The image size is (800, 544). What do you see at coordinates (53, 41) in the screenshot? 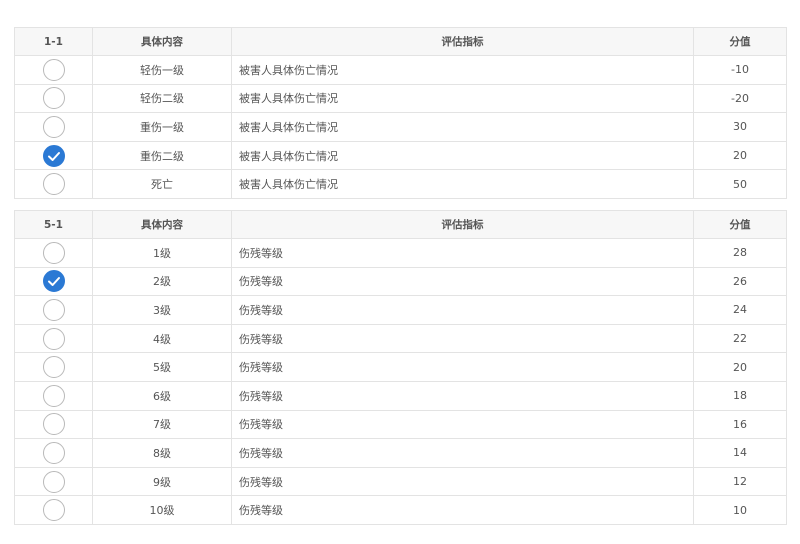
I see `table-code-header: 1-1` at bounding box center [53, 41].